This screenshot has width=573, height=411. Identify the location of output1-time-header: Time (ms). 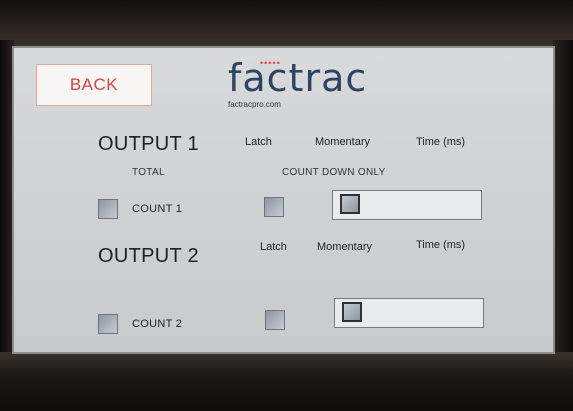
(441, 142).